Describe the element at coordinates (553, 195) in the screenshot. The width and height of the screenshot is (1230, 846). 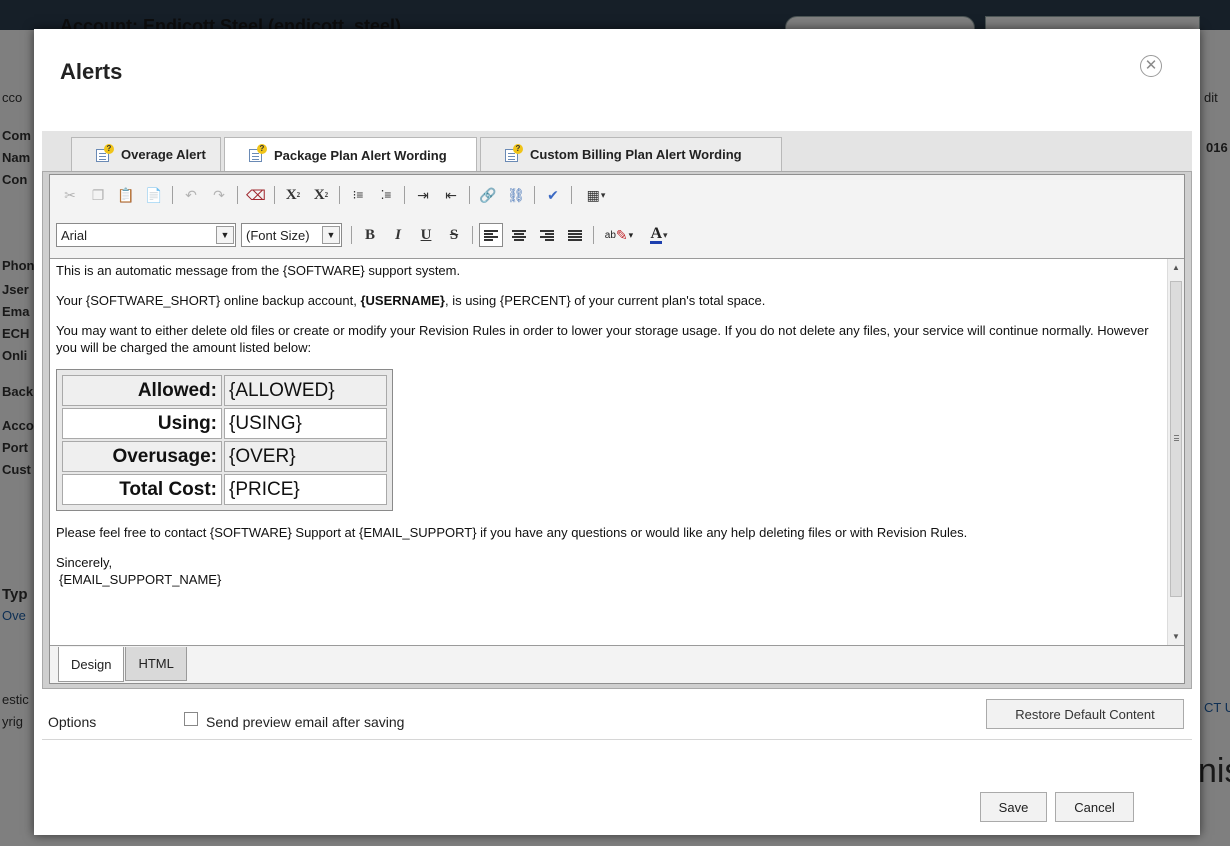
I see `spellcheck-icon: ✔` at that location.